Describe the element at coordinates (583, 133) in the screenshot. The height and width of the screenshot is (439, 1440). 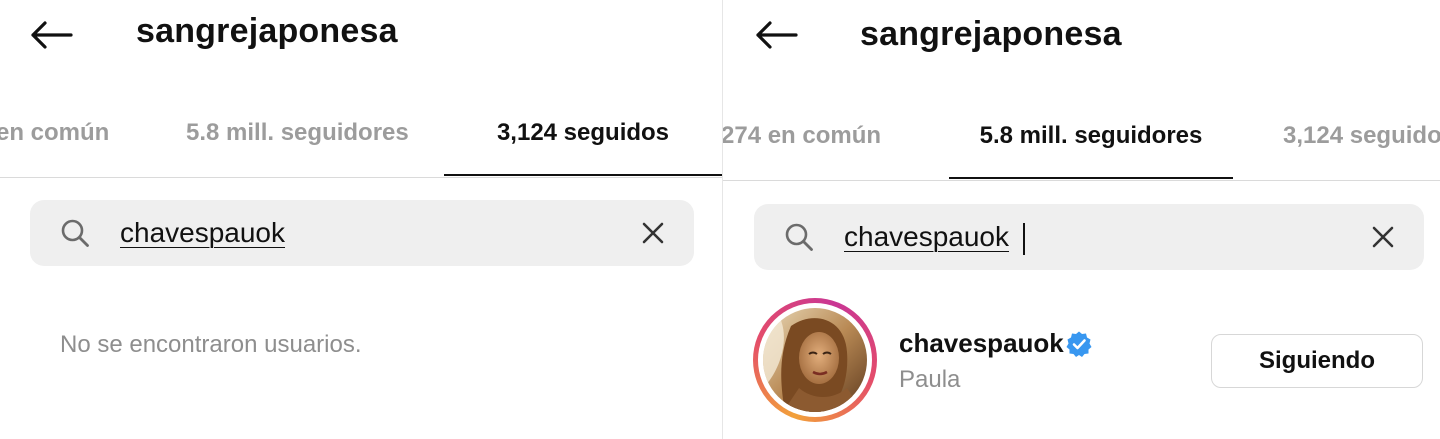
I see `tab-following: 3,124 seguidos` at that location.